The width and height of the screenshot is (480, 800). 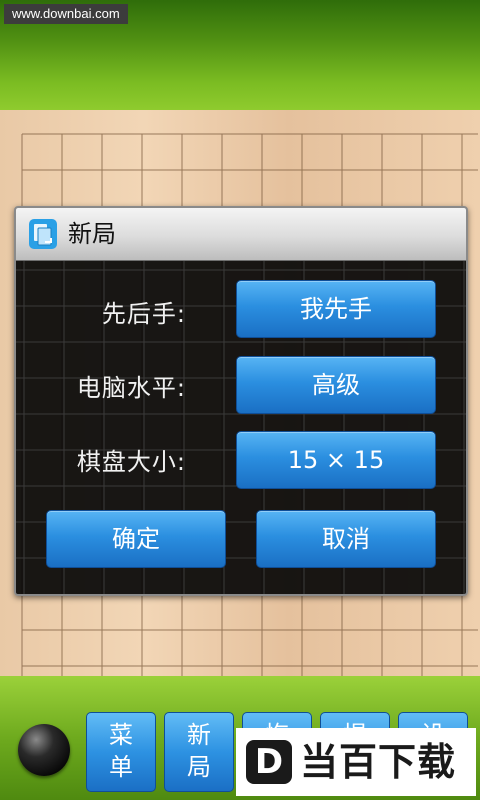 What do you see at coordinates (378, 762) in the screenshot?
I see `brand-text: 当百下载` at bounding box center [378, 762].